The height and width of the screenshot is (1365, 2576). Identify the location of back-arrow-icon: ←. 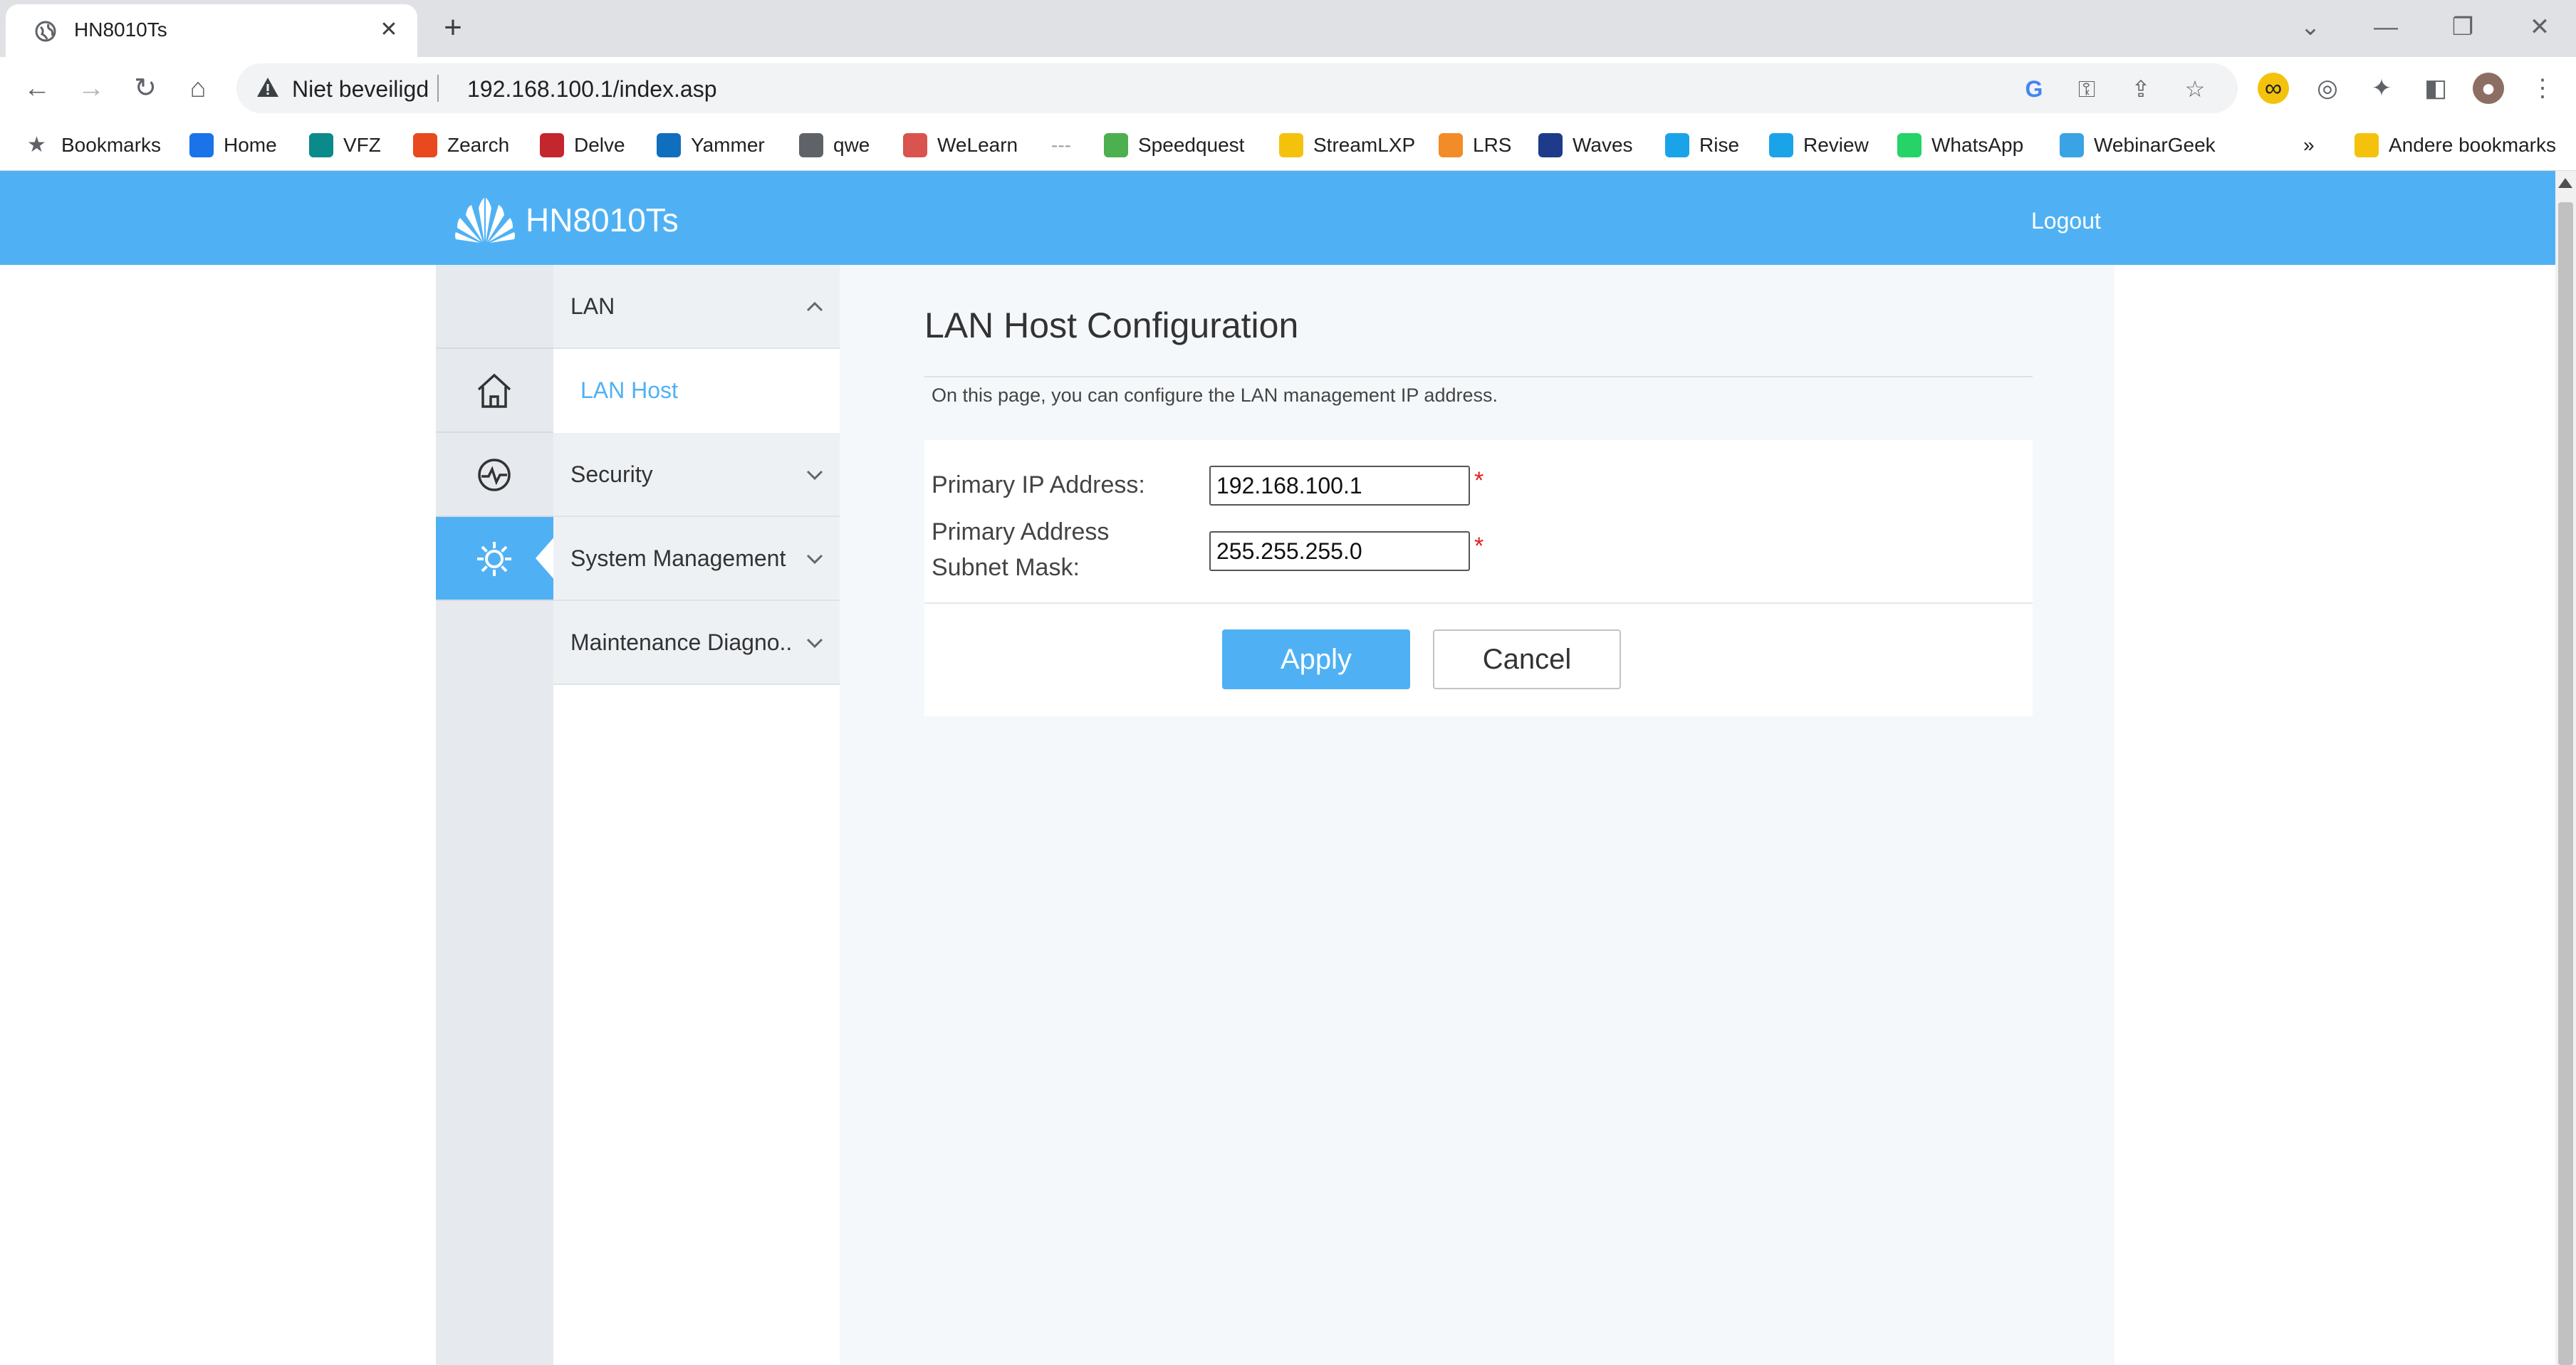
(37, 88).